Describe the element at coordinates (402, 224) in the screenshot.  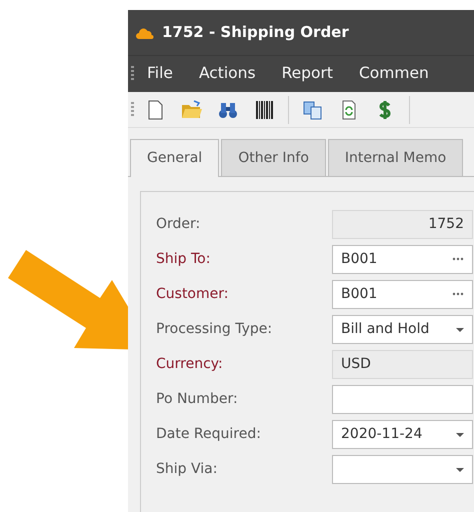
I see `readonly-field: 1752` at that location.